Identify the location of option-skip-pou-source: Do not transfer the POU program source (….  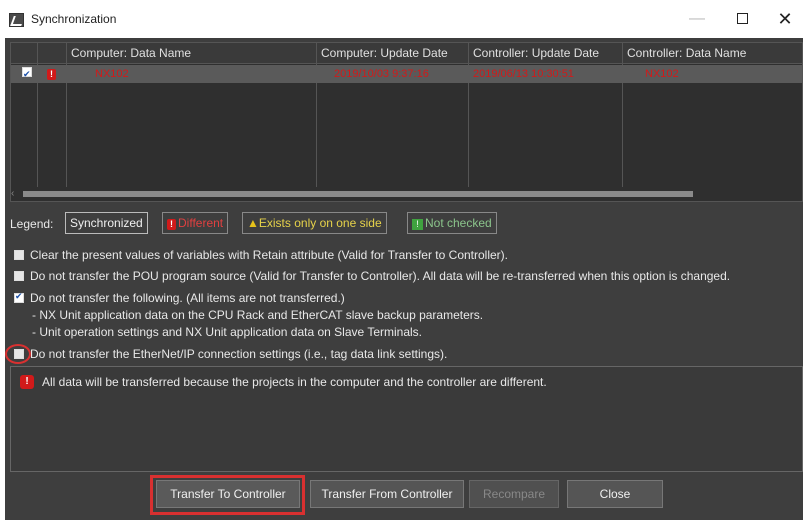
(372, 276).